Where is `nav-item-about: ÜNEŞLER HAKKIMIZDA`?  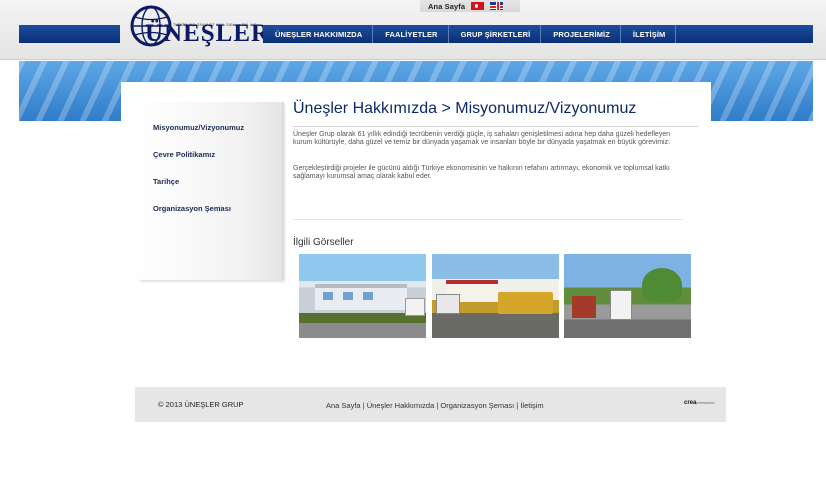 nav-item-about: ÜNEŞLER HAKKIMIZDA is located at coordinates (318, 34).